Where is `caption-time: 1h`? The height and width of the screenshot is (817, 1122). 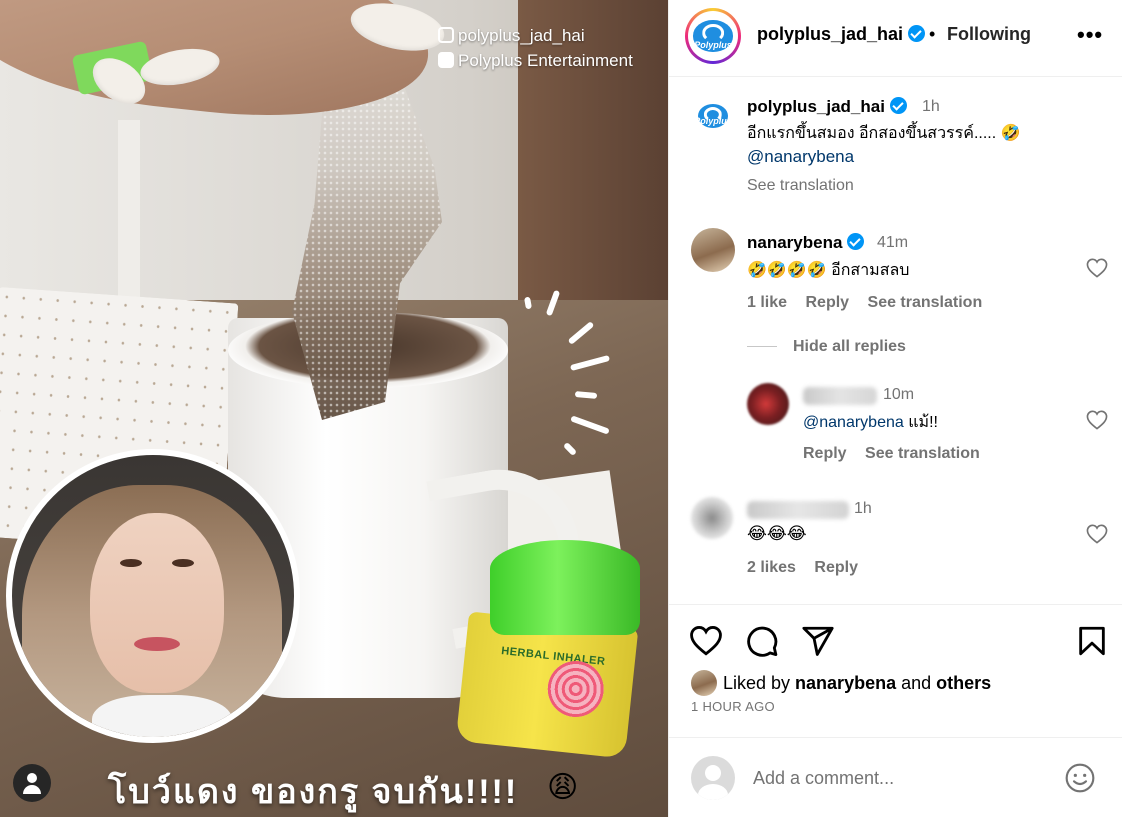 caption-time: 1h is located at coordinates (931, 107).